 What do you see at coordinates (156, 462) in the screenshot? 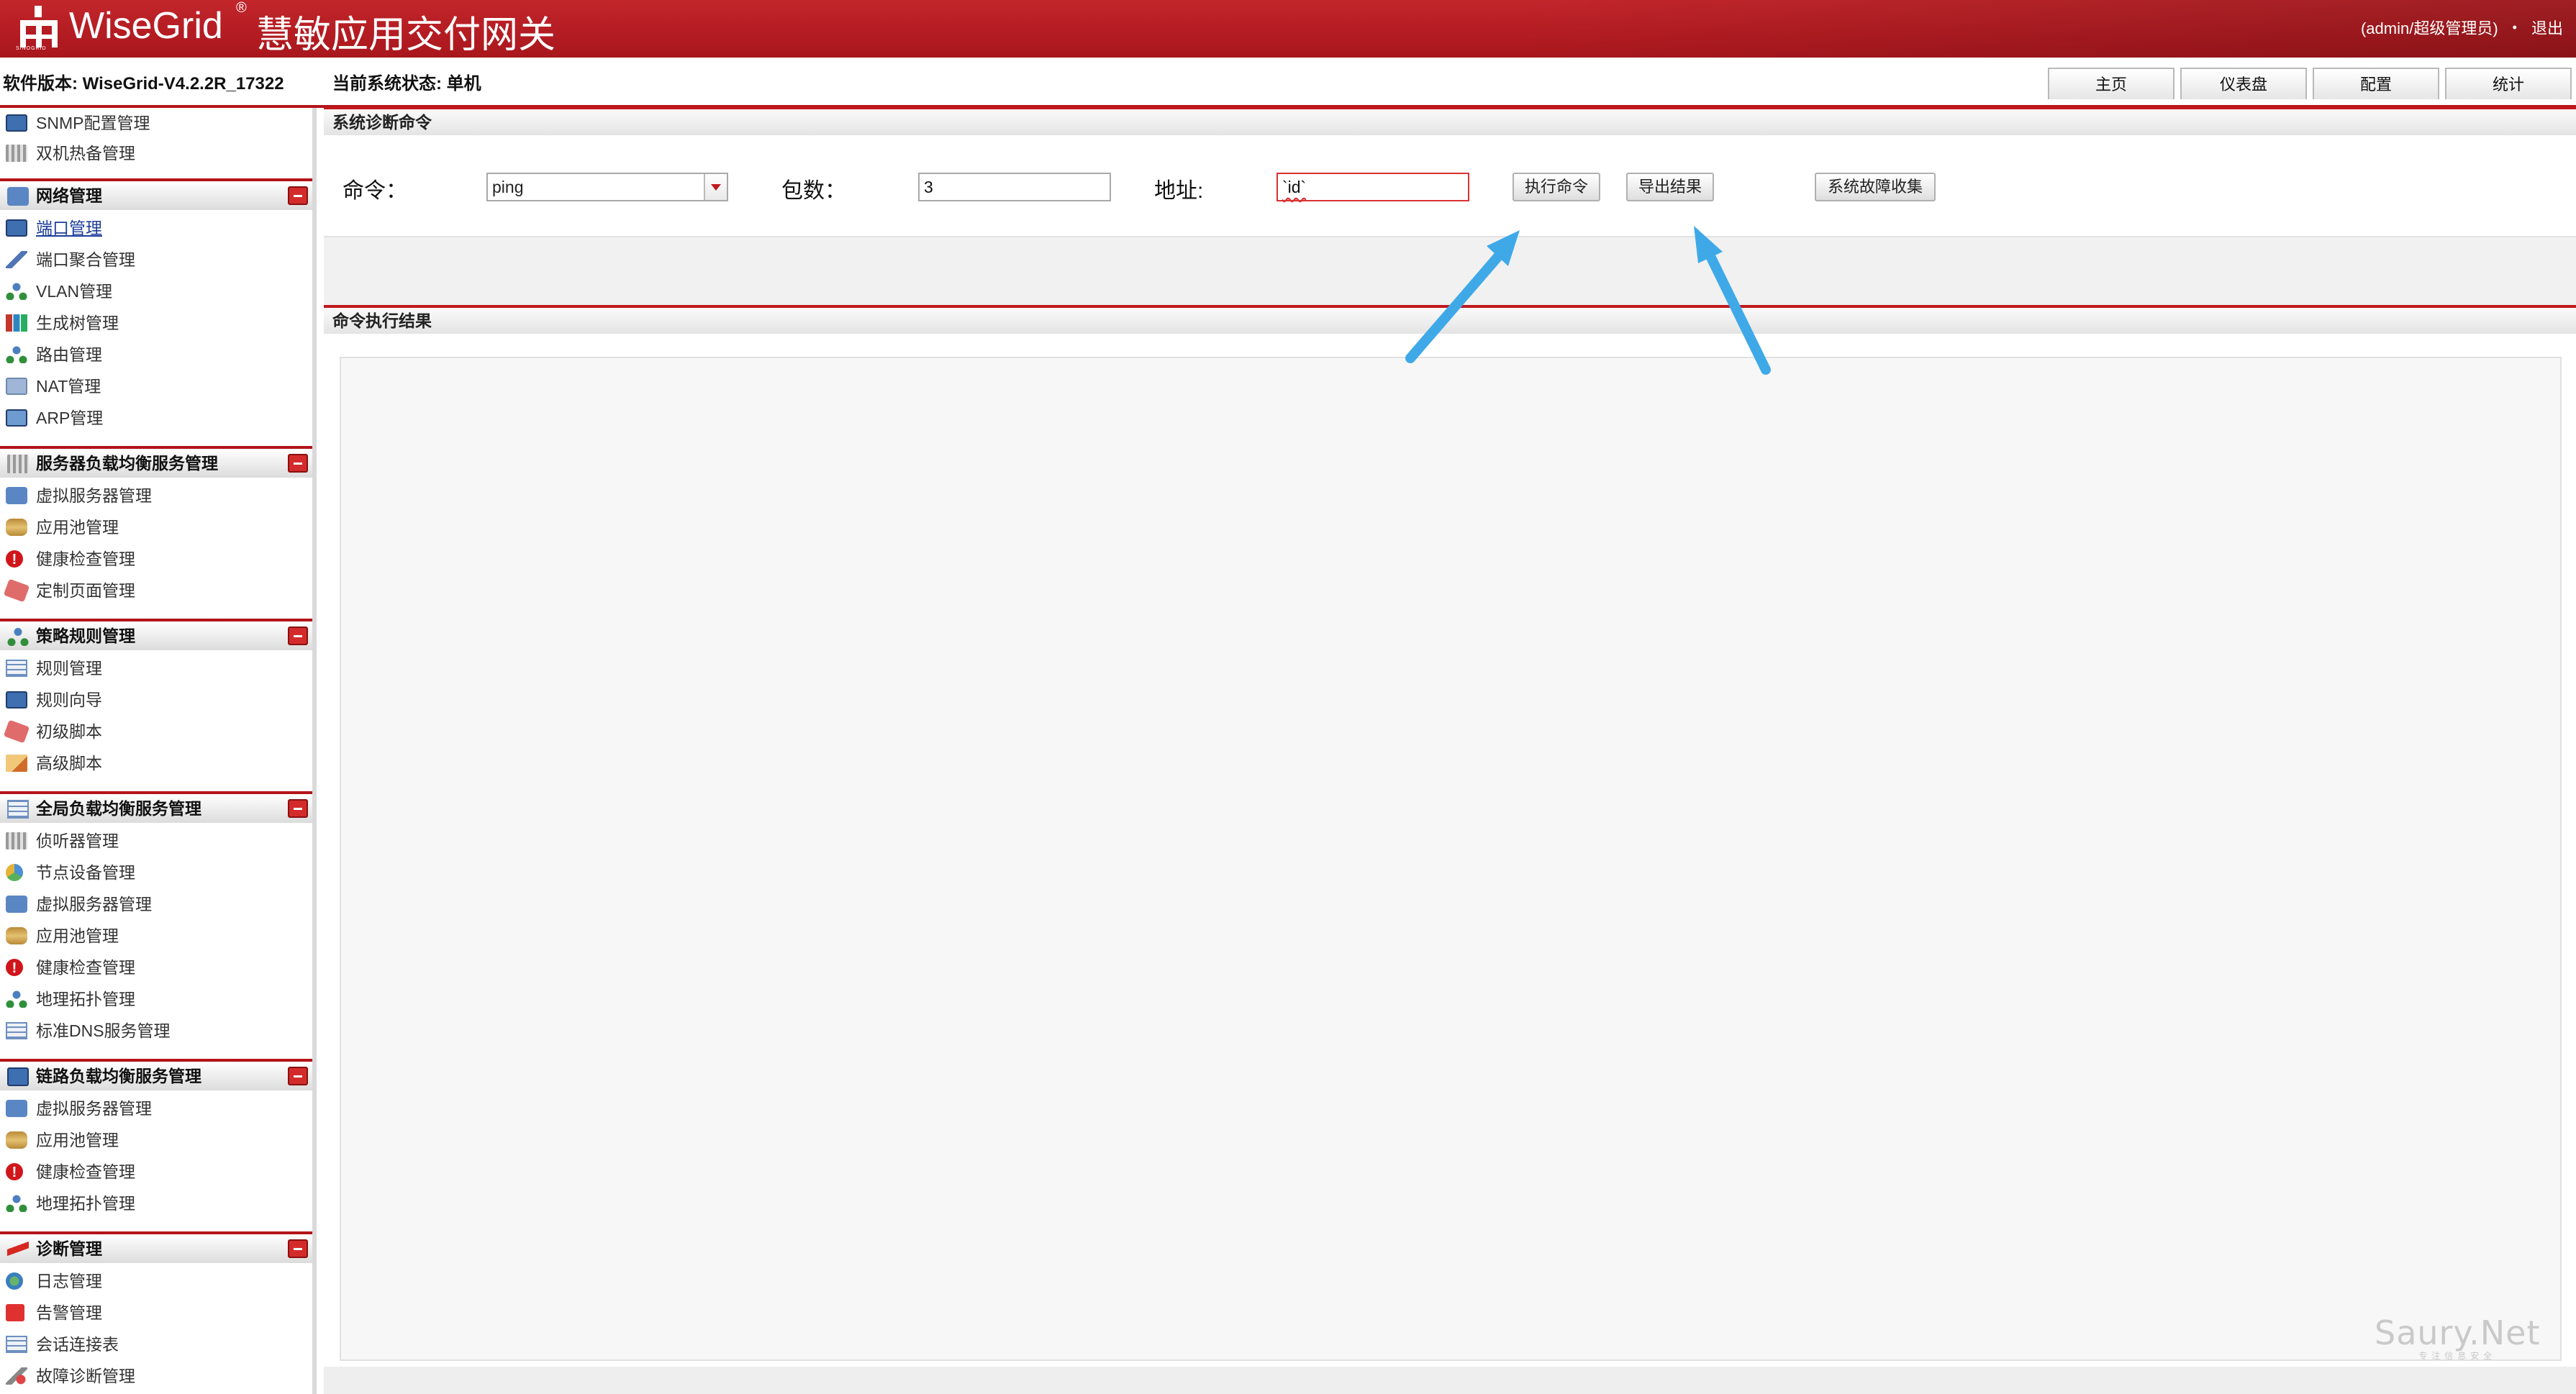
I see `sidebar-group-slb: 服务器负载均衡服务管理` at bounding box center [156, 462].